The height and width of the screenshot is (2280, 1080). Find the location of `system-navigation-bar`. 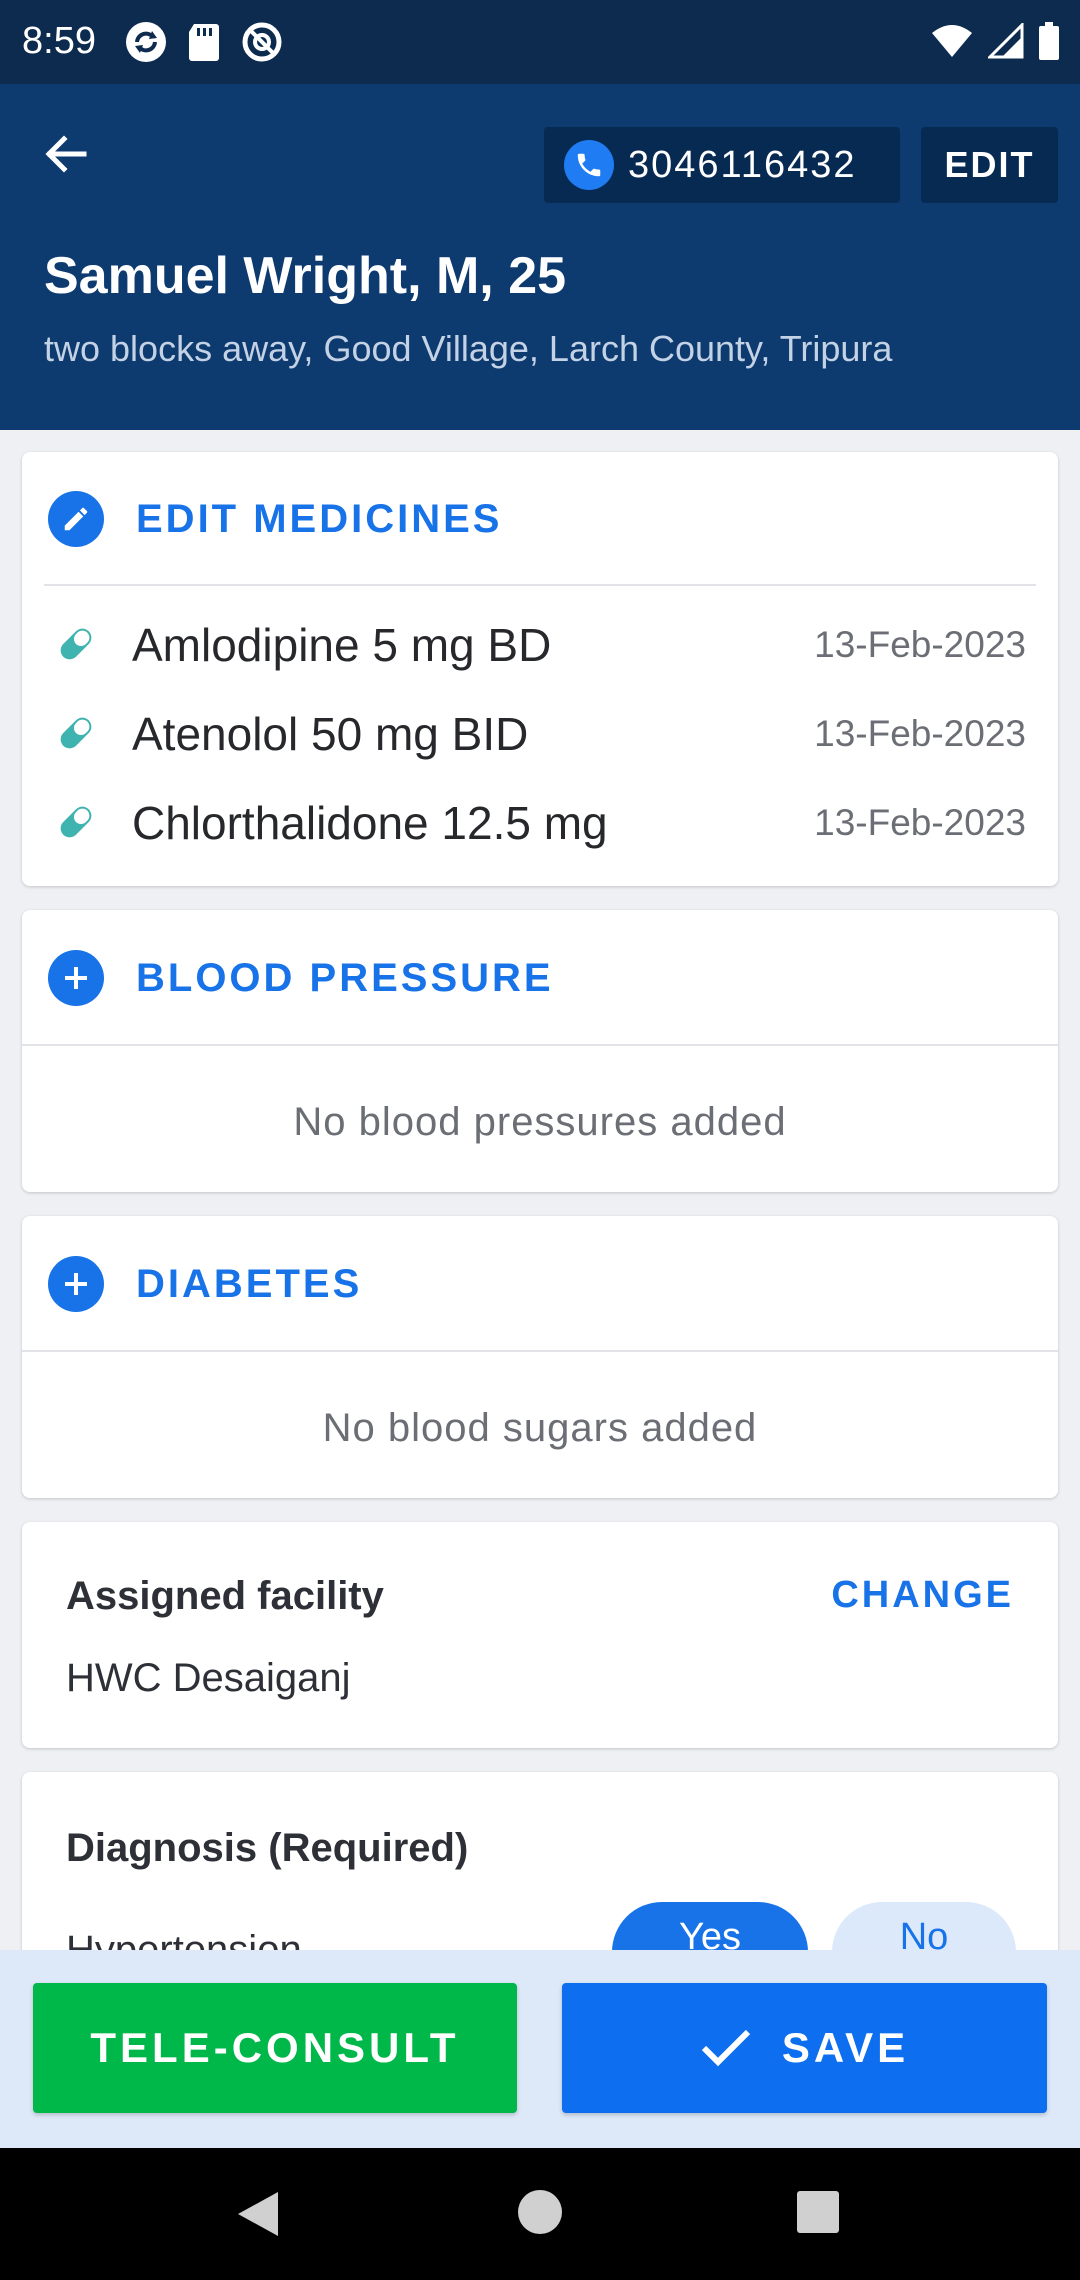

system-navigation-bar is located at coordinates (540, 2214).